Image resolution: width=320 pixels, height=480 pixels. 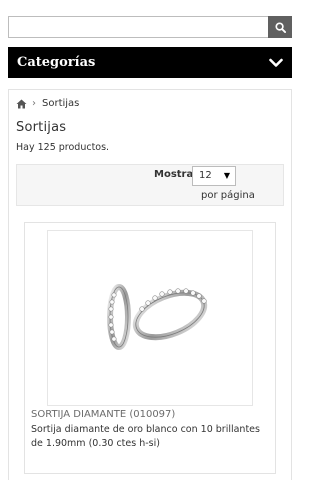 I want to click on home-icon, so click(x=21, y=104).